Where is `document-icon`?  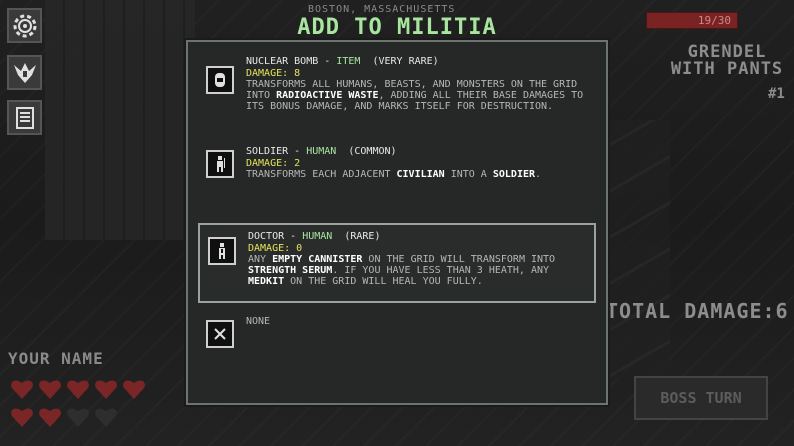
document-icon is located at coordinates (24, 117).